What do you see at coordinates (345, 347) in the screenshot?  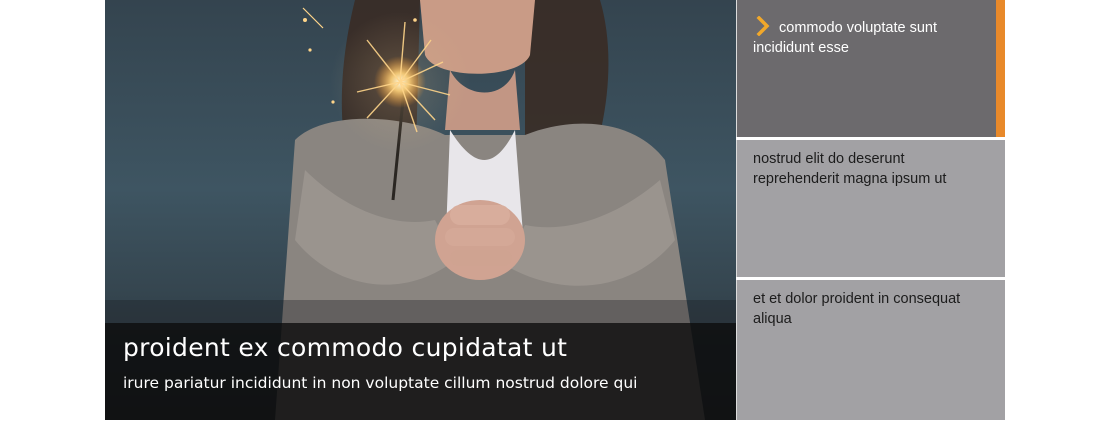 I see `slide-title: proident ex commodo cupidatat ut` at bounding box center [345, 347].